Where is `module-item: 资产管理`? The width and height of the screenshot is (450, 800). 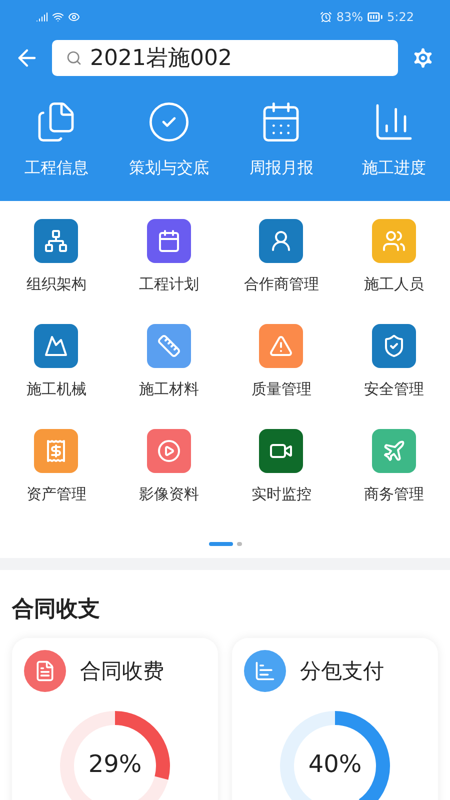
module-item: 资产管理 is located at coordinates (56, 466).